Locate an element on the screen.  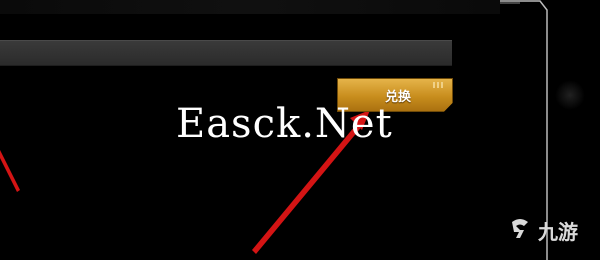
logo-icon is located at coordinates (520, 228).